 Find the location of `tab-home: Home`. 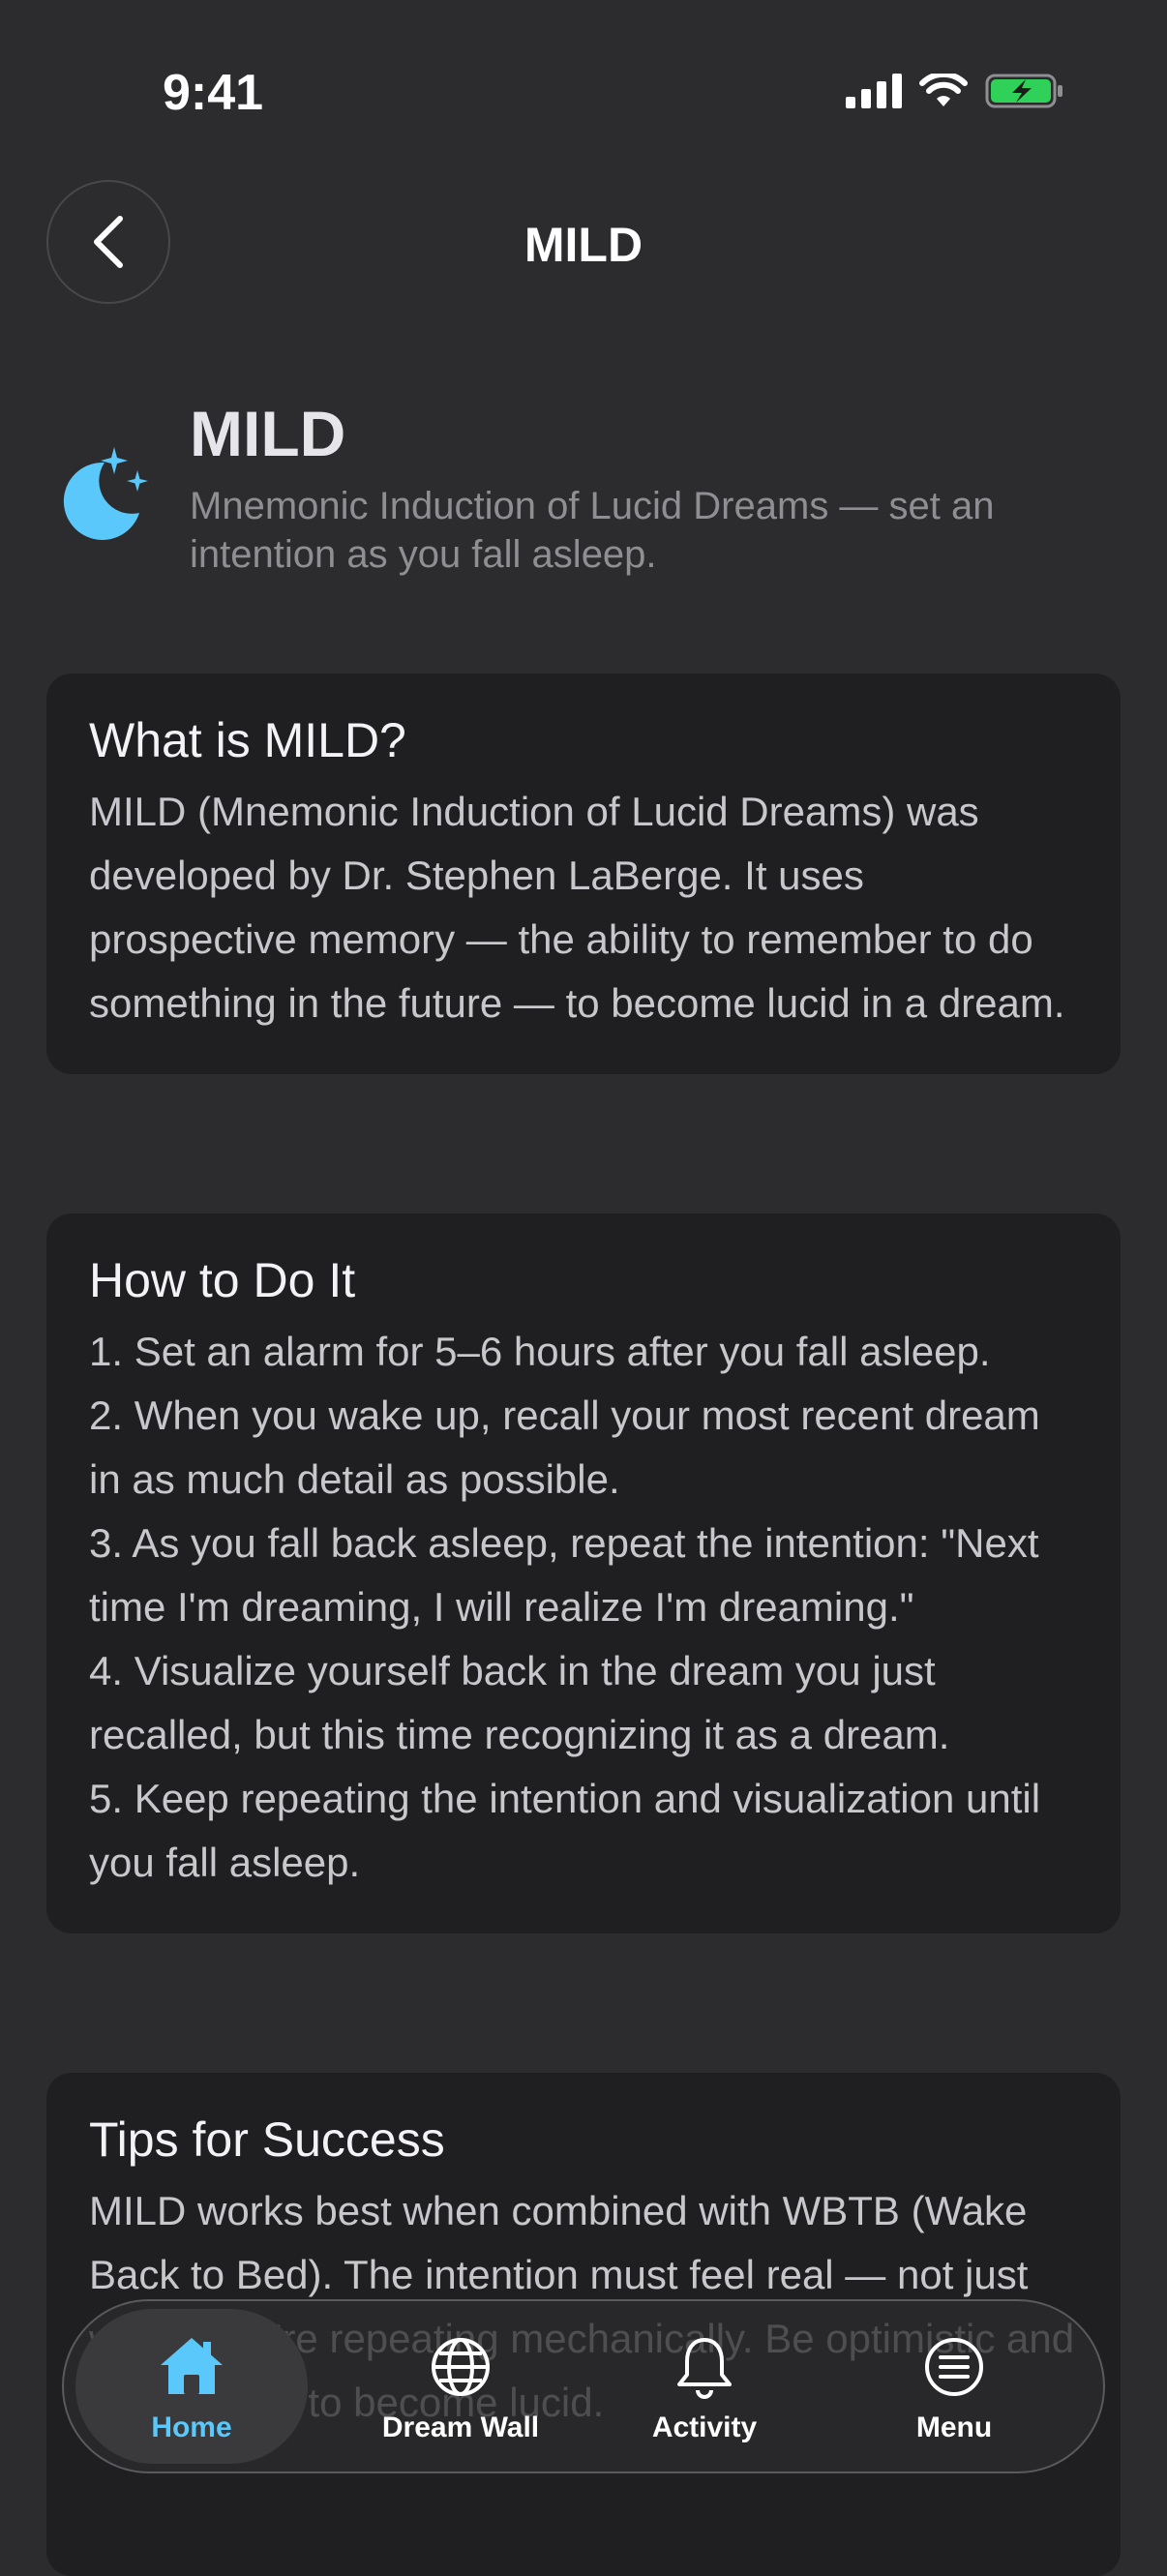

tab-home: Home is located at coordinates (191, 2386).